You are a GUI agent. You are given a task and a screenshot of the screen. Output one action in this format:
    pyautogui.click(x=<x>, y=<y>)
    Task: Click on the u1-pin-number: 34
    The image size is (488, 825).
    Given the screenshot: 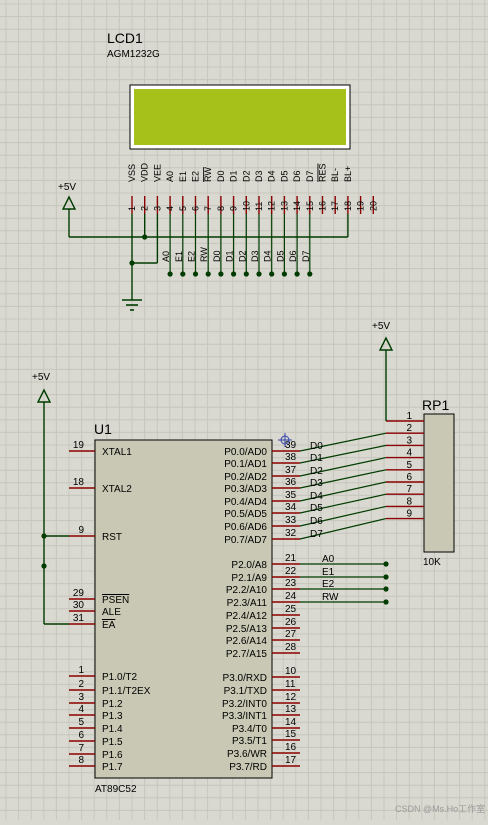 What is the action you would take?
    pyautogui.click(x=291, y=507)
    